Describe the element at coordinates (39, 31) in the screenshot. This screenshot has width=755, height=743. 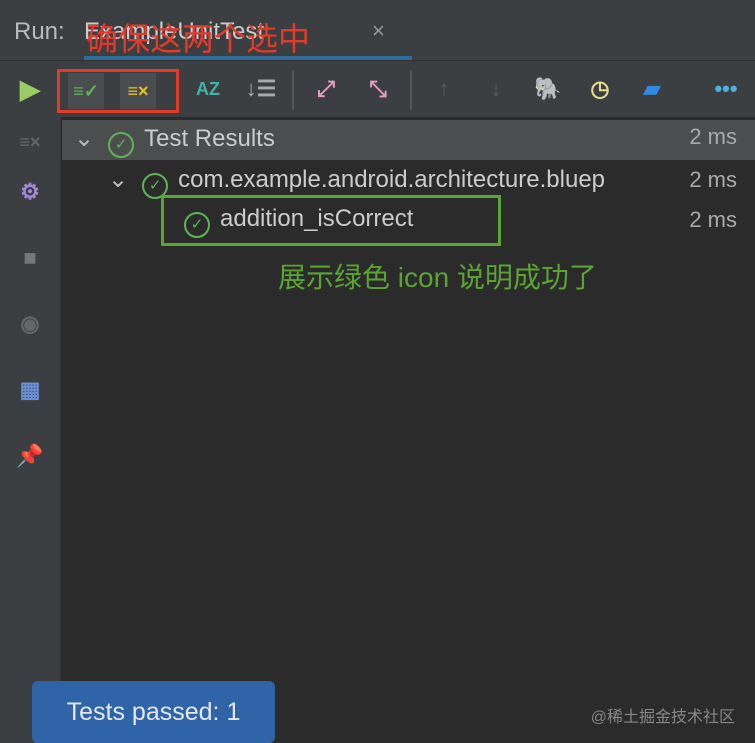
I see `run-label: Run:` at that location.